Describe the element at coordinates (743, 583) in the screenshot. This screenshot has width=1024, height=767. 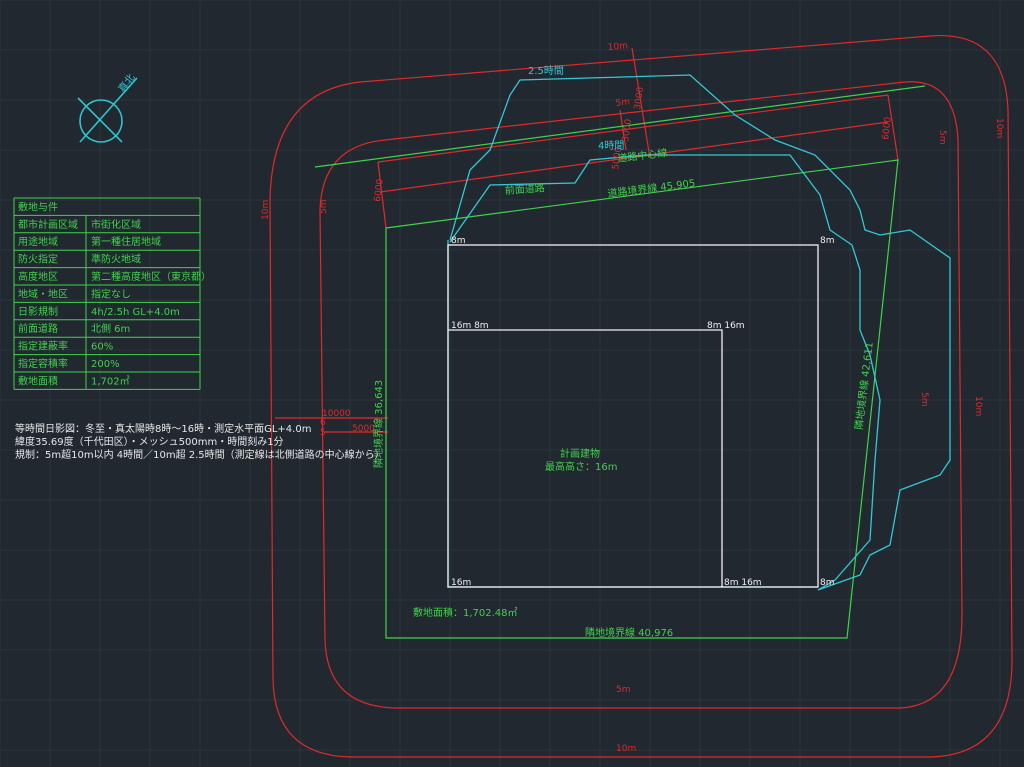
I see `height-bm: 8m 16m` at that location.